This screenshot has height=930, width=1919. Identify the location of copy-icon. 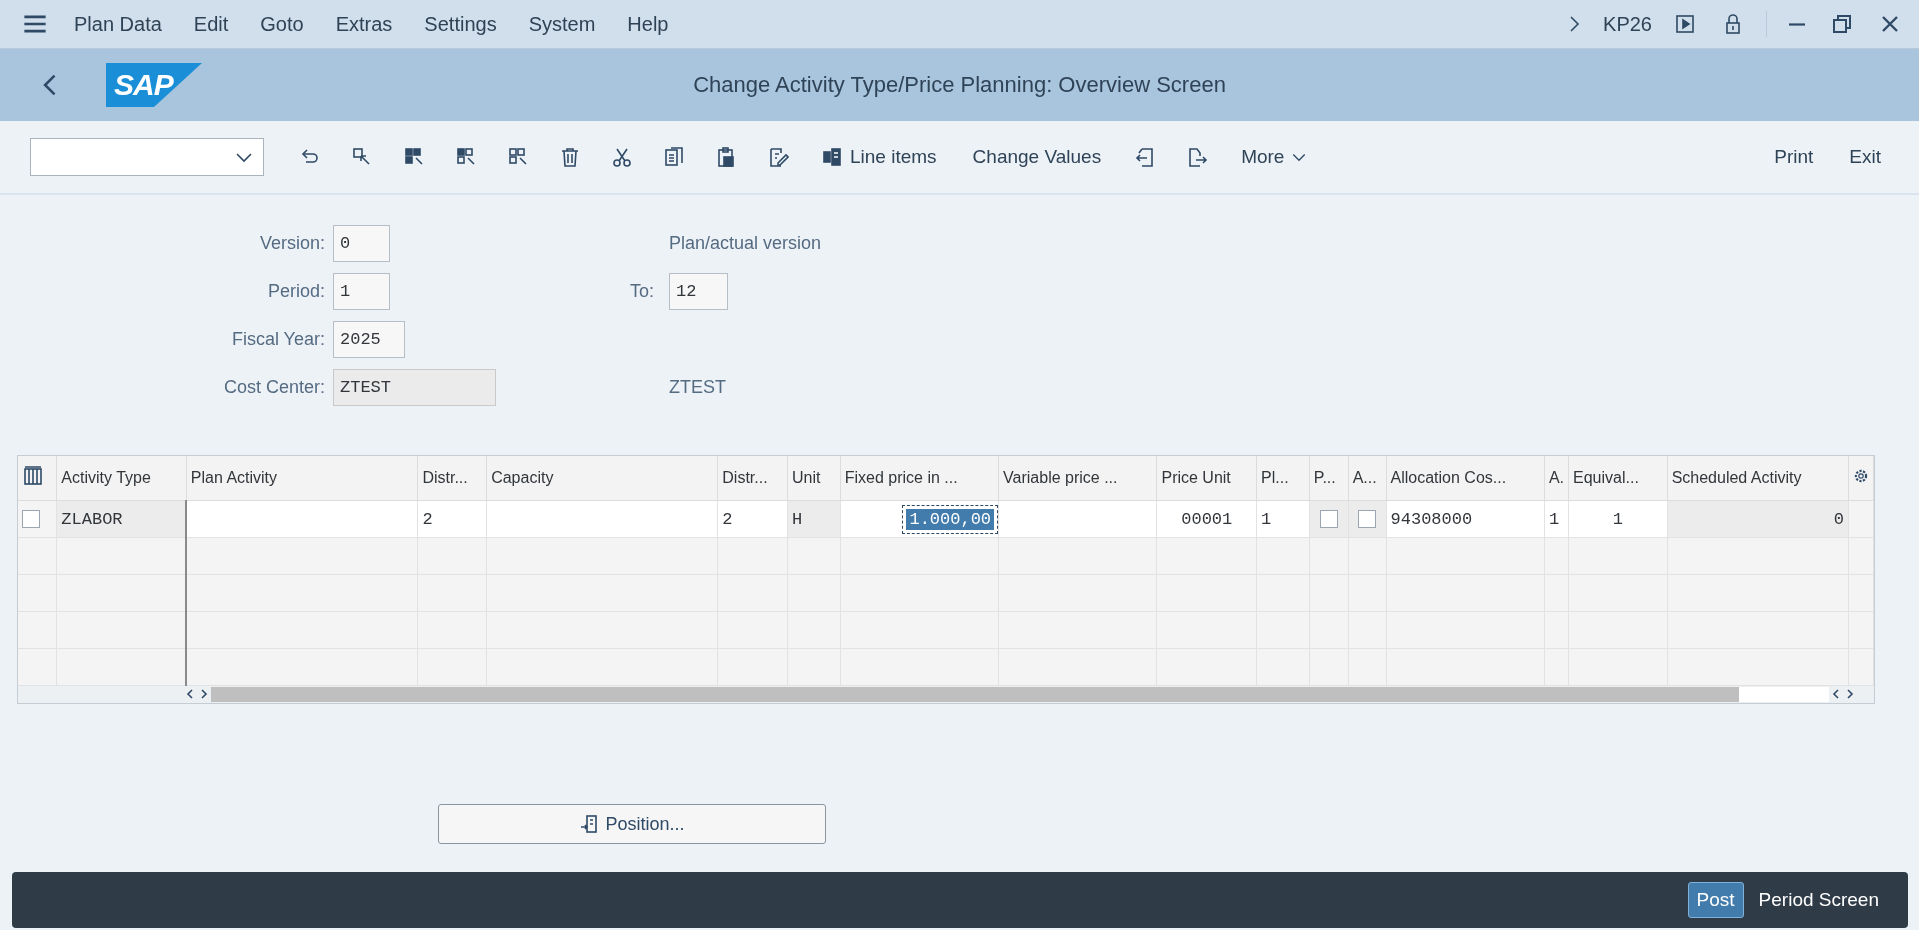
(674, 157).